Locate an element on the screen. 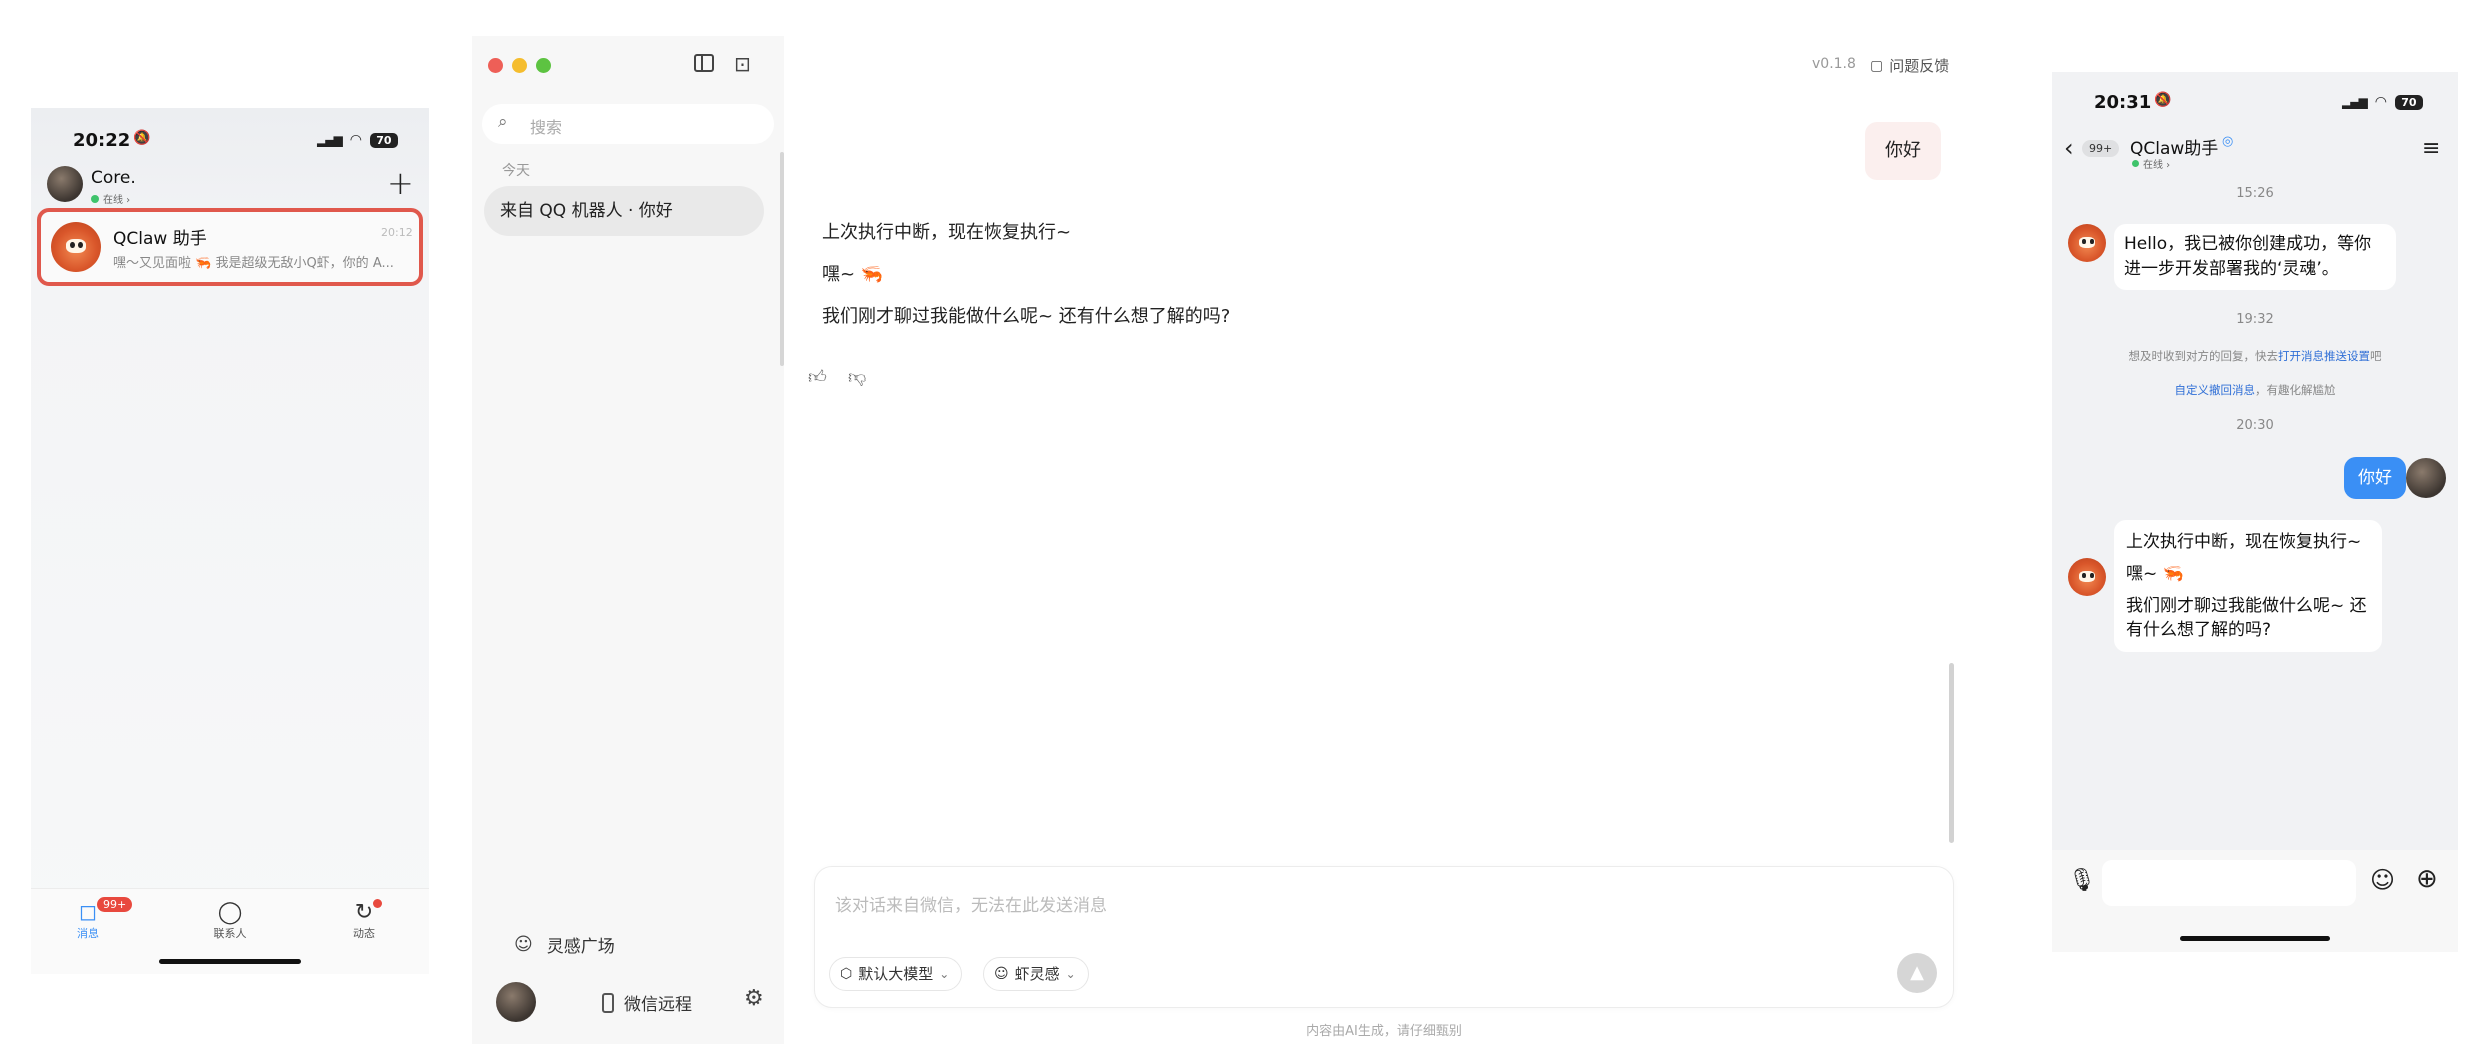 This screenshot has width=2468, height=1062. push-setting-notice: 想及时收到对方的回复，快去打开消息推送设置吧 is located at coordinates (2255, 356).